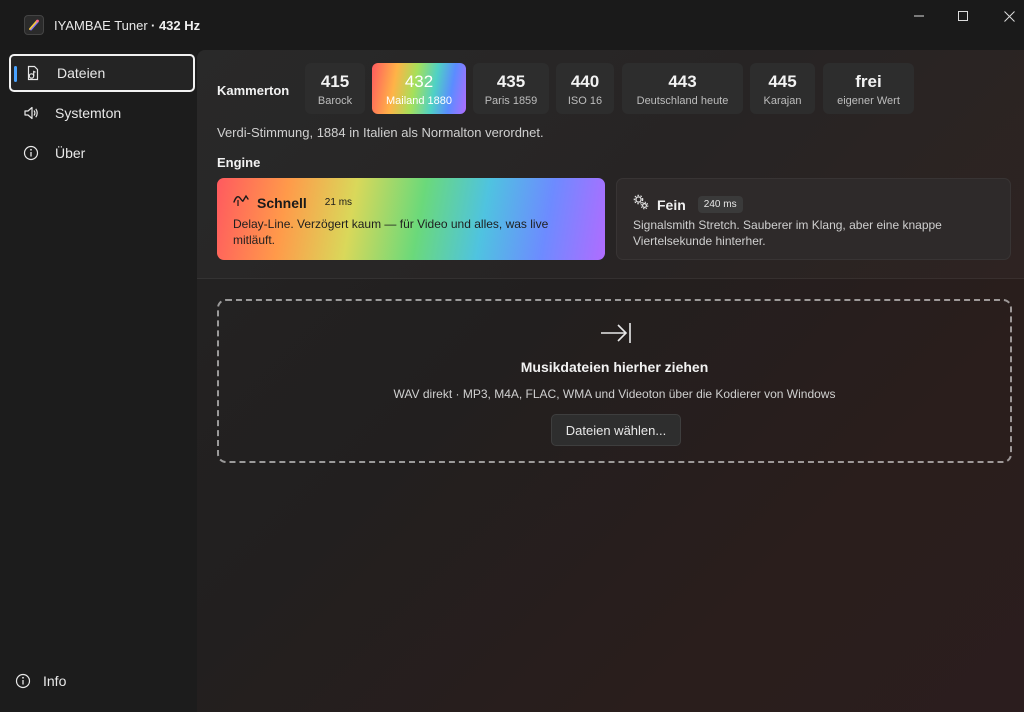  I want to click on pitch-option-435: 435 Paris 1859, so click(511, 88).